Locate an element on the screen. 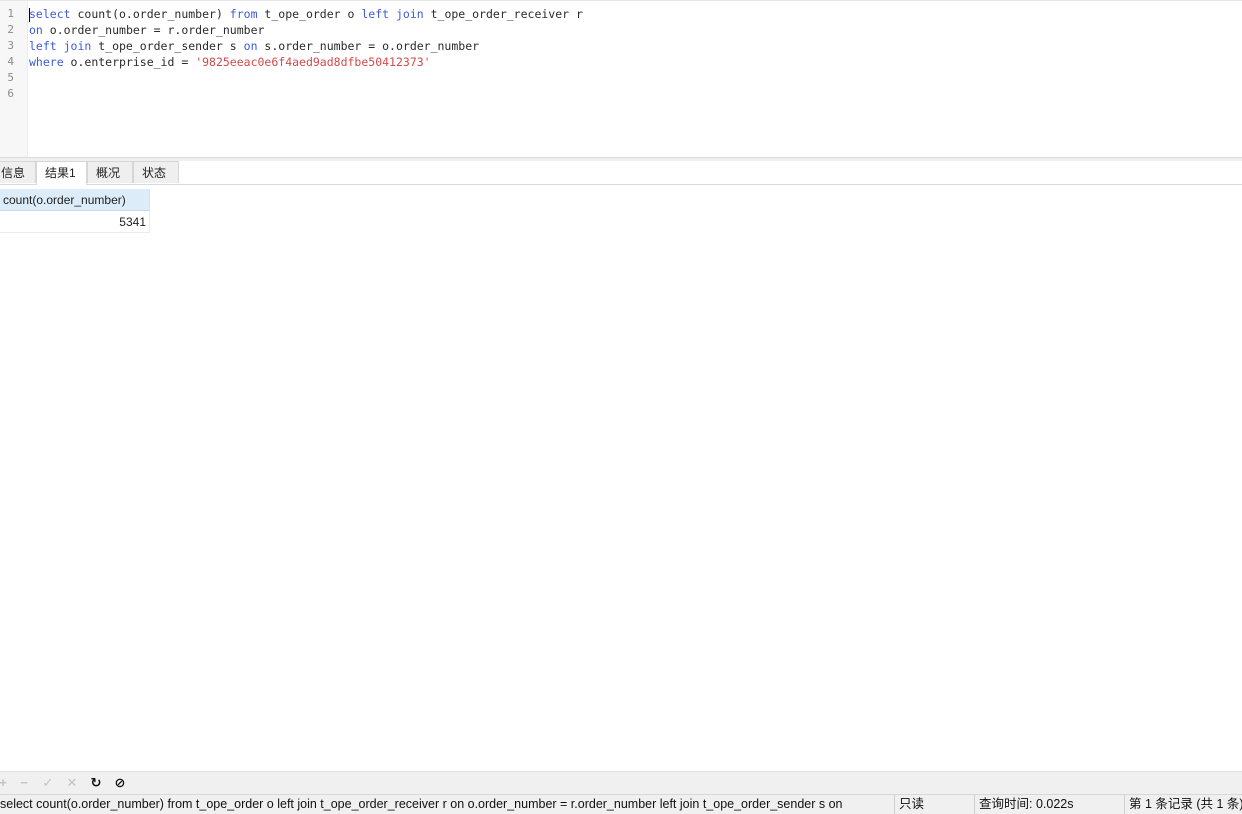 The image size is (1242, 814). line-number: 2 is located at coordinates (10, 29).